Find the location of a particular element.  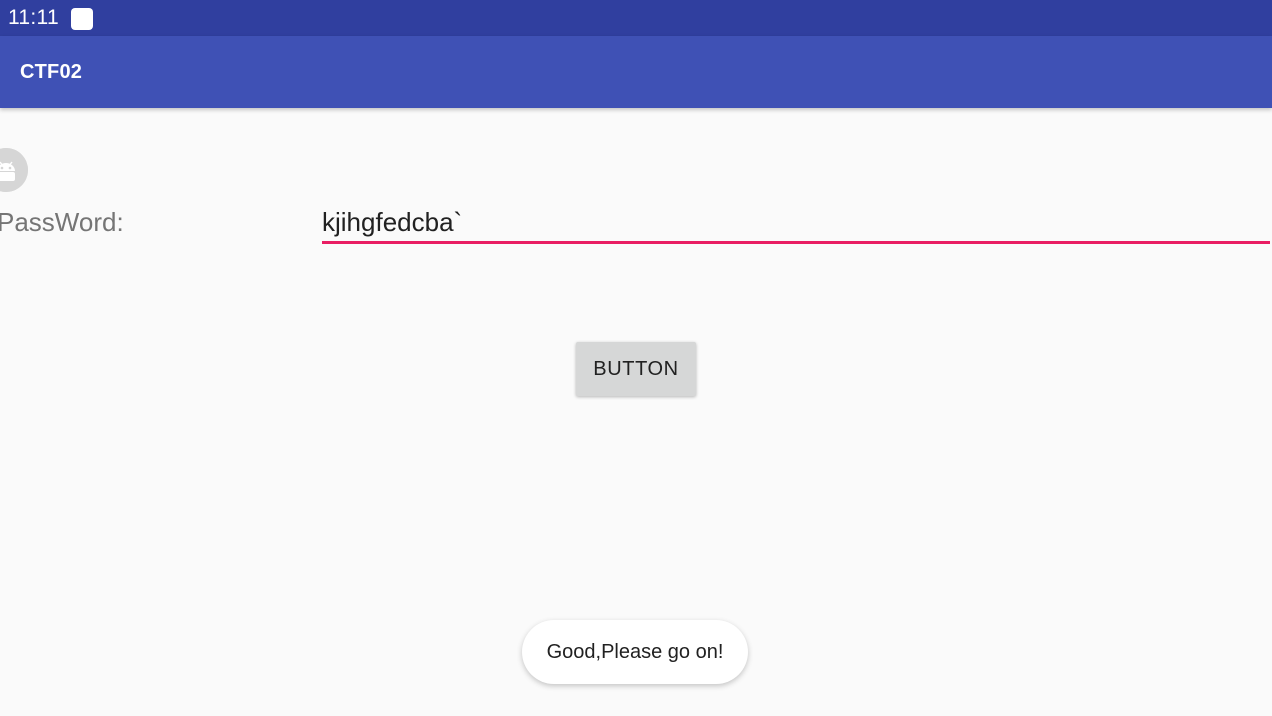

password-input is located at coordinates (796, 224).